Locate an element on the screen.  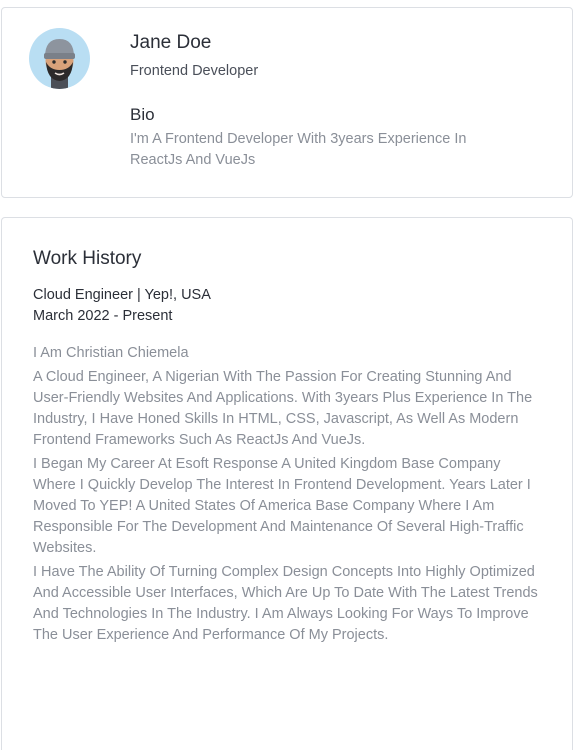
profile-name: Jane Doe is located at coordinates (171, 42).